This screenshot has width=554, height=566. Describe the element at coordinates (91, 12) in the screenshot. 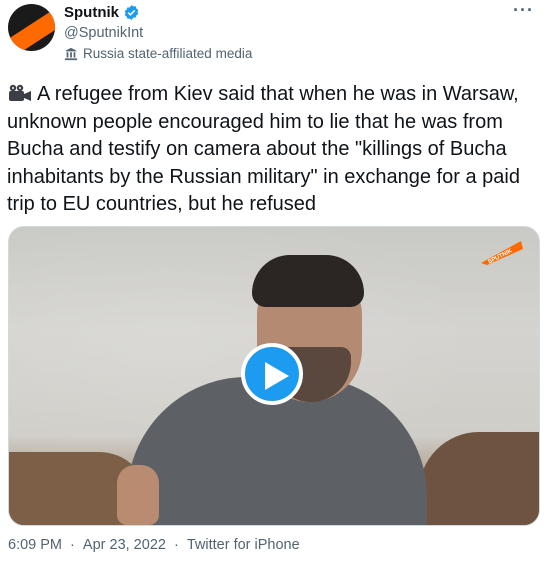

I see `display-name: Sputnik` at that location.